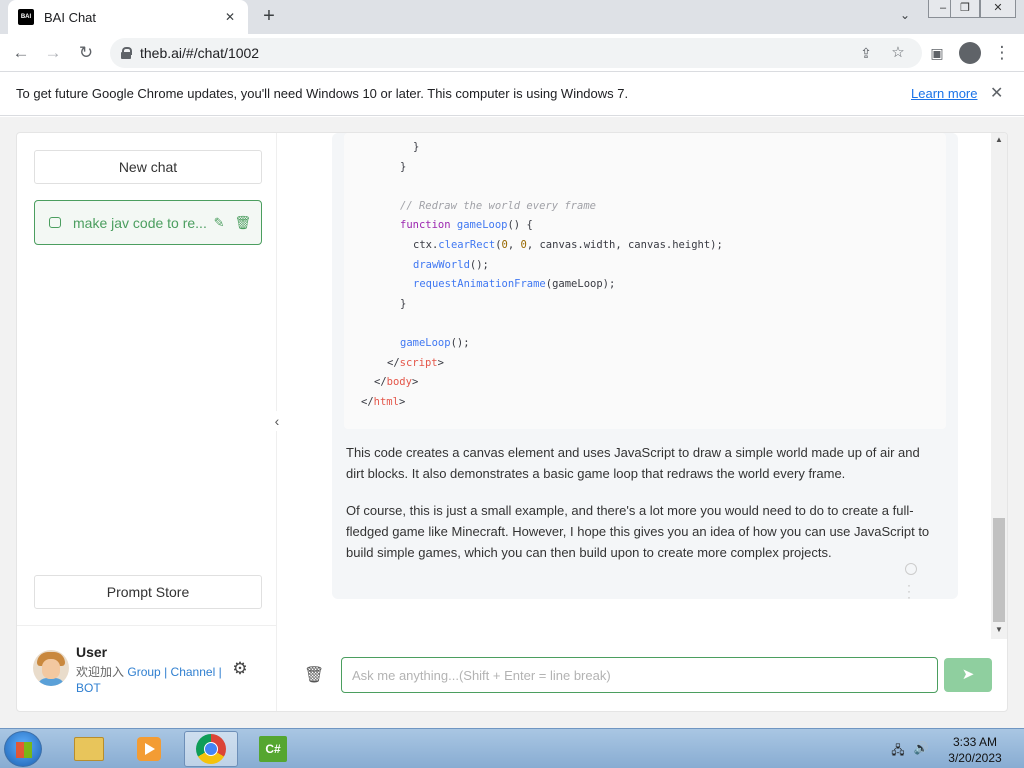  What do you see at coordinates (70, 17) in the screenshot?
I see `tab-title: BAI Chat` at bounding box center [70, 17].